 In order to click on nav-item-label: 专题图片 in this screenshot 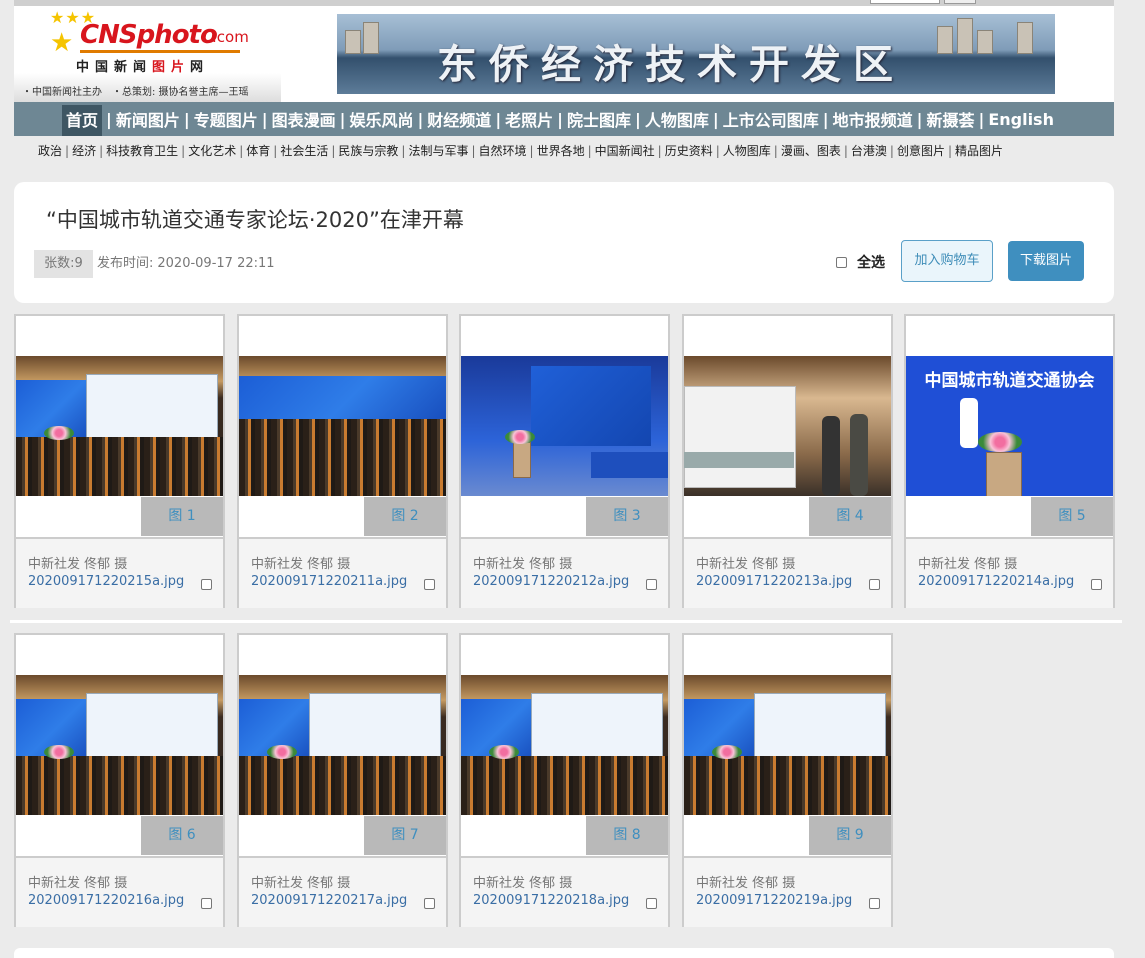, I will do `click(225, 120)`.